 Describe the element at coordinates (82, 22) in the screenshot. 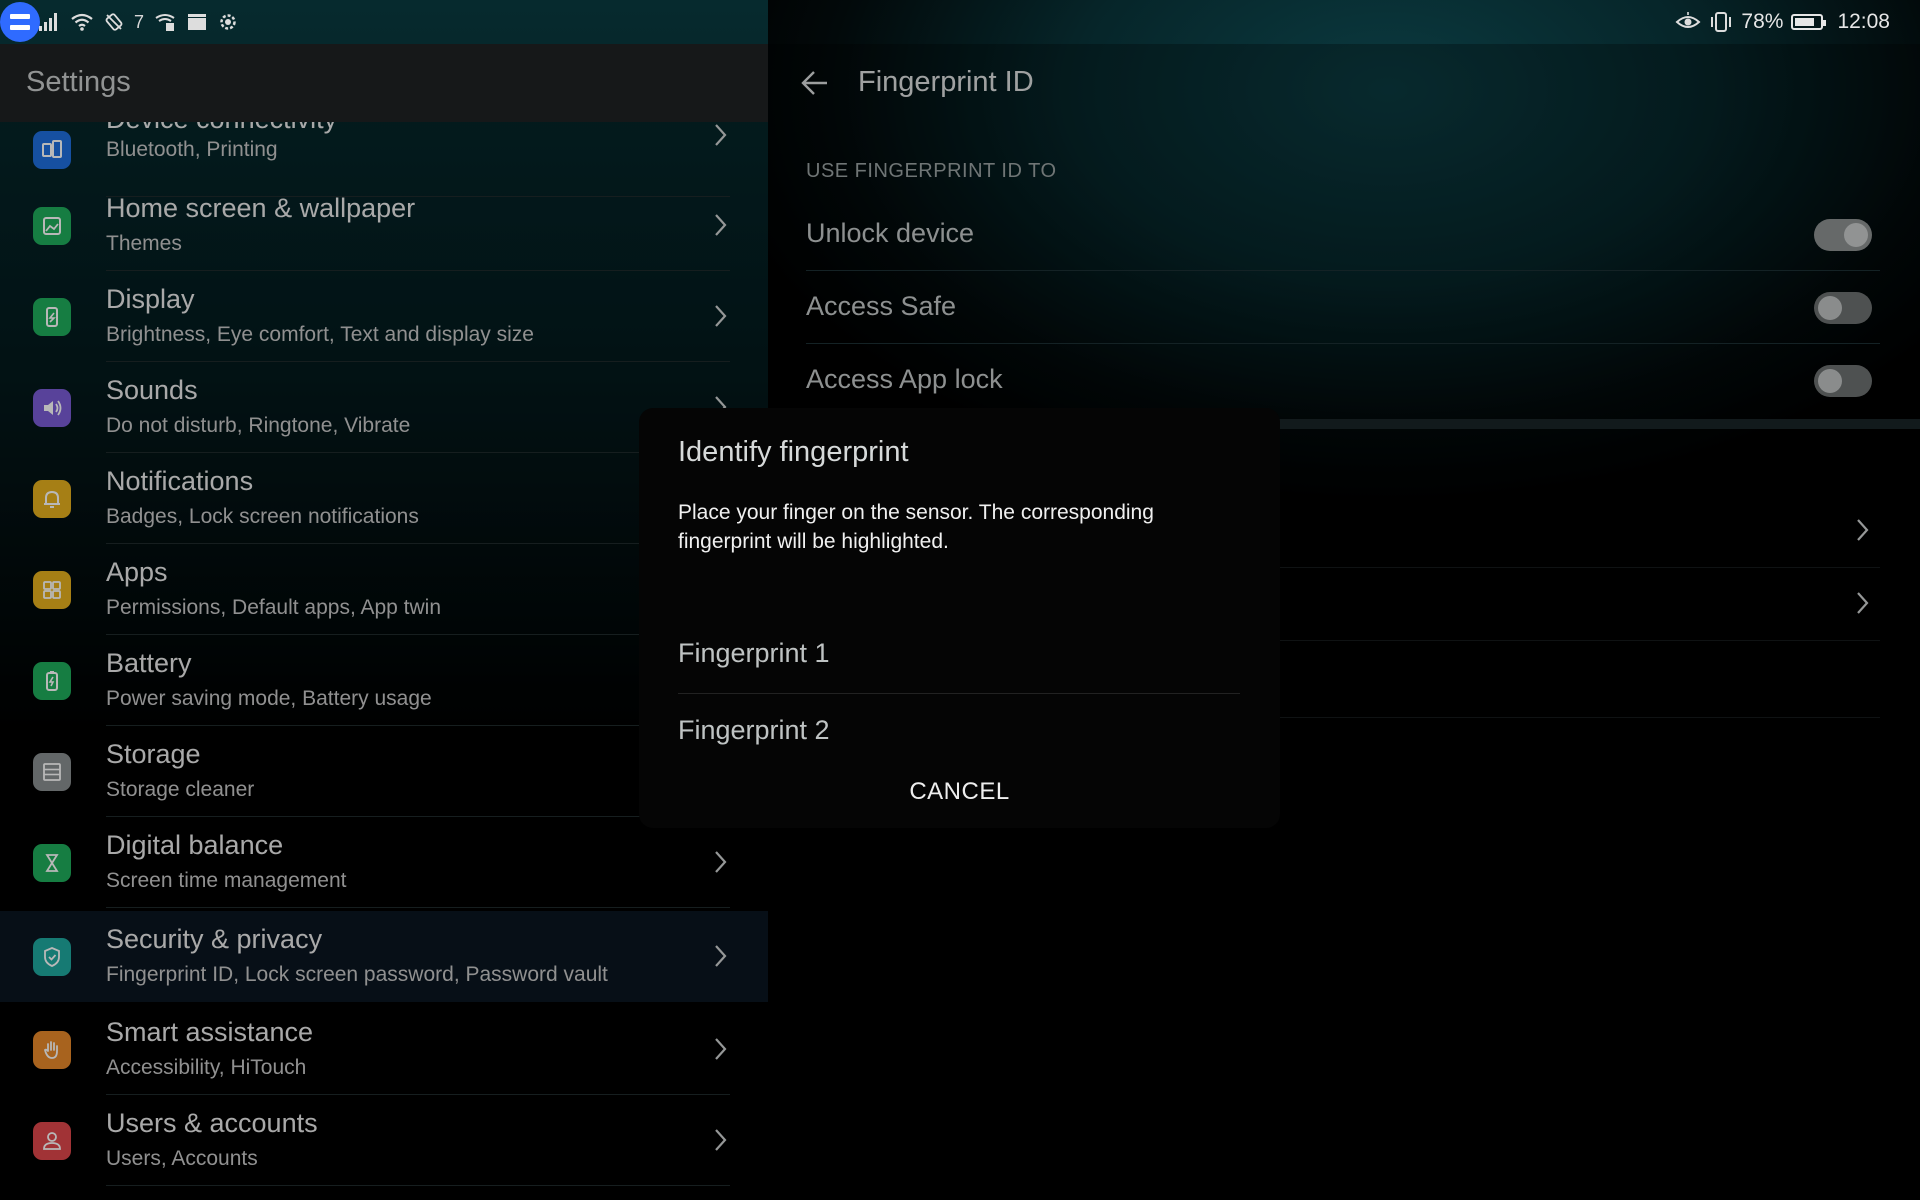

I see `wifi-icon` at that location.